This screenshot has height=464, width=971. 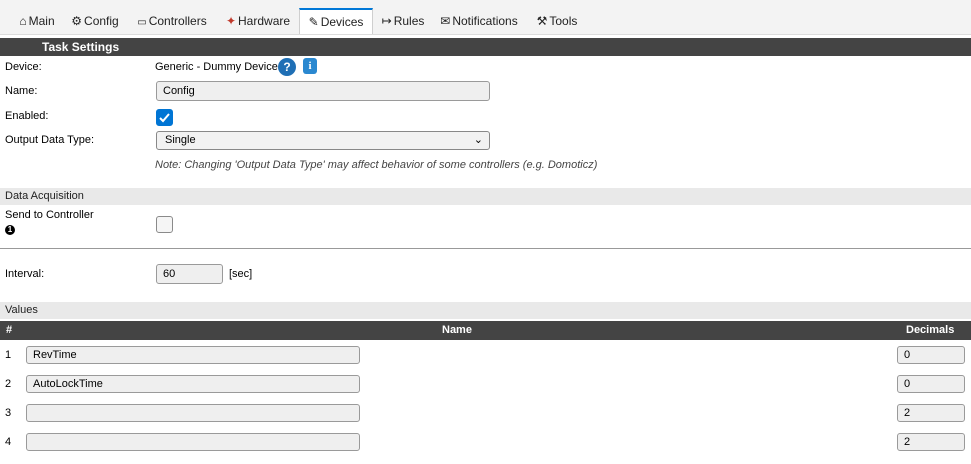 I want to click on values-header: Values, so click(x=485, y=310).